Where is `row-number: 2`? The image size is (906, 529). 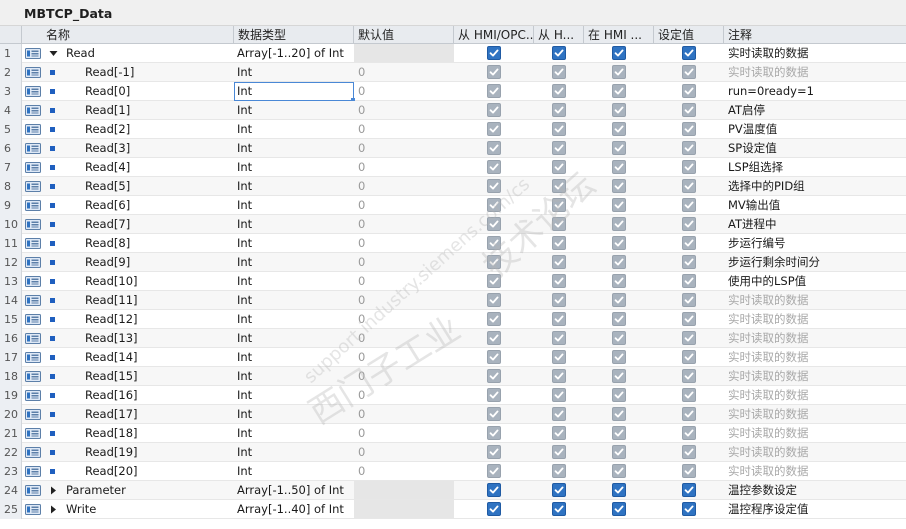
row-number: 2 is located at coordinates (11, 72).